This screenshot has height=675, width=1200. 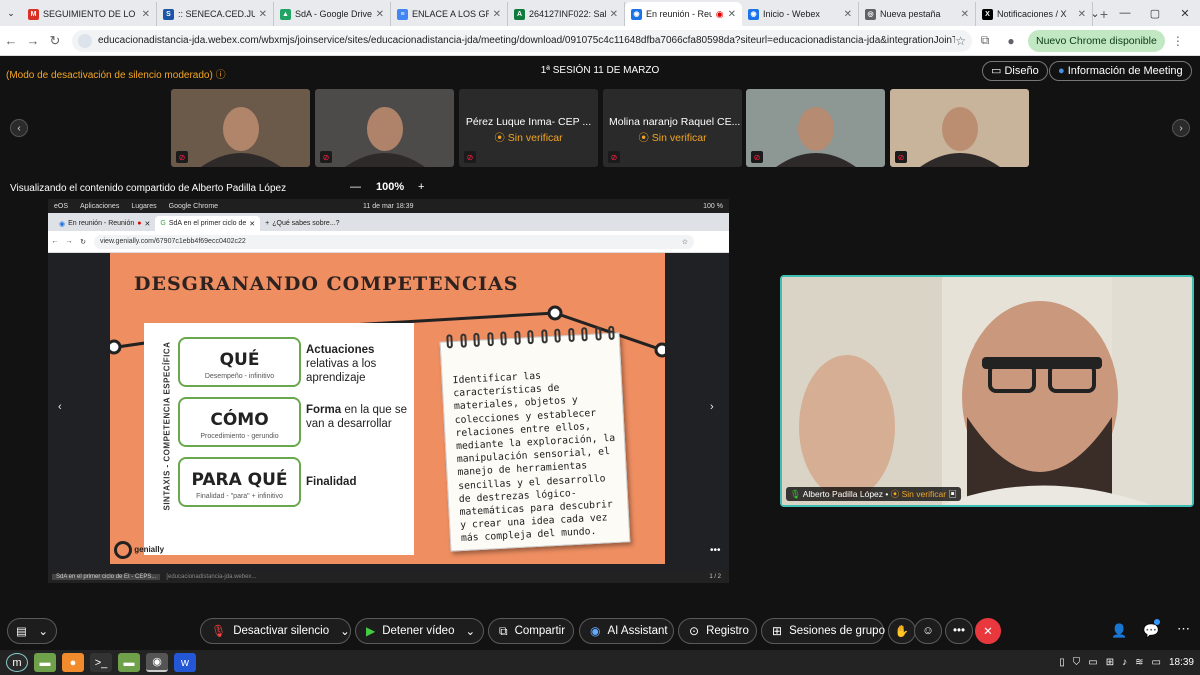 I want to click on zoom-out-button: —, so click(x=355, y=187).